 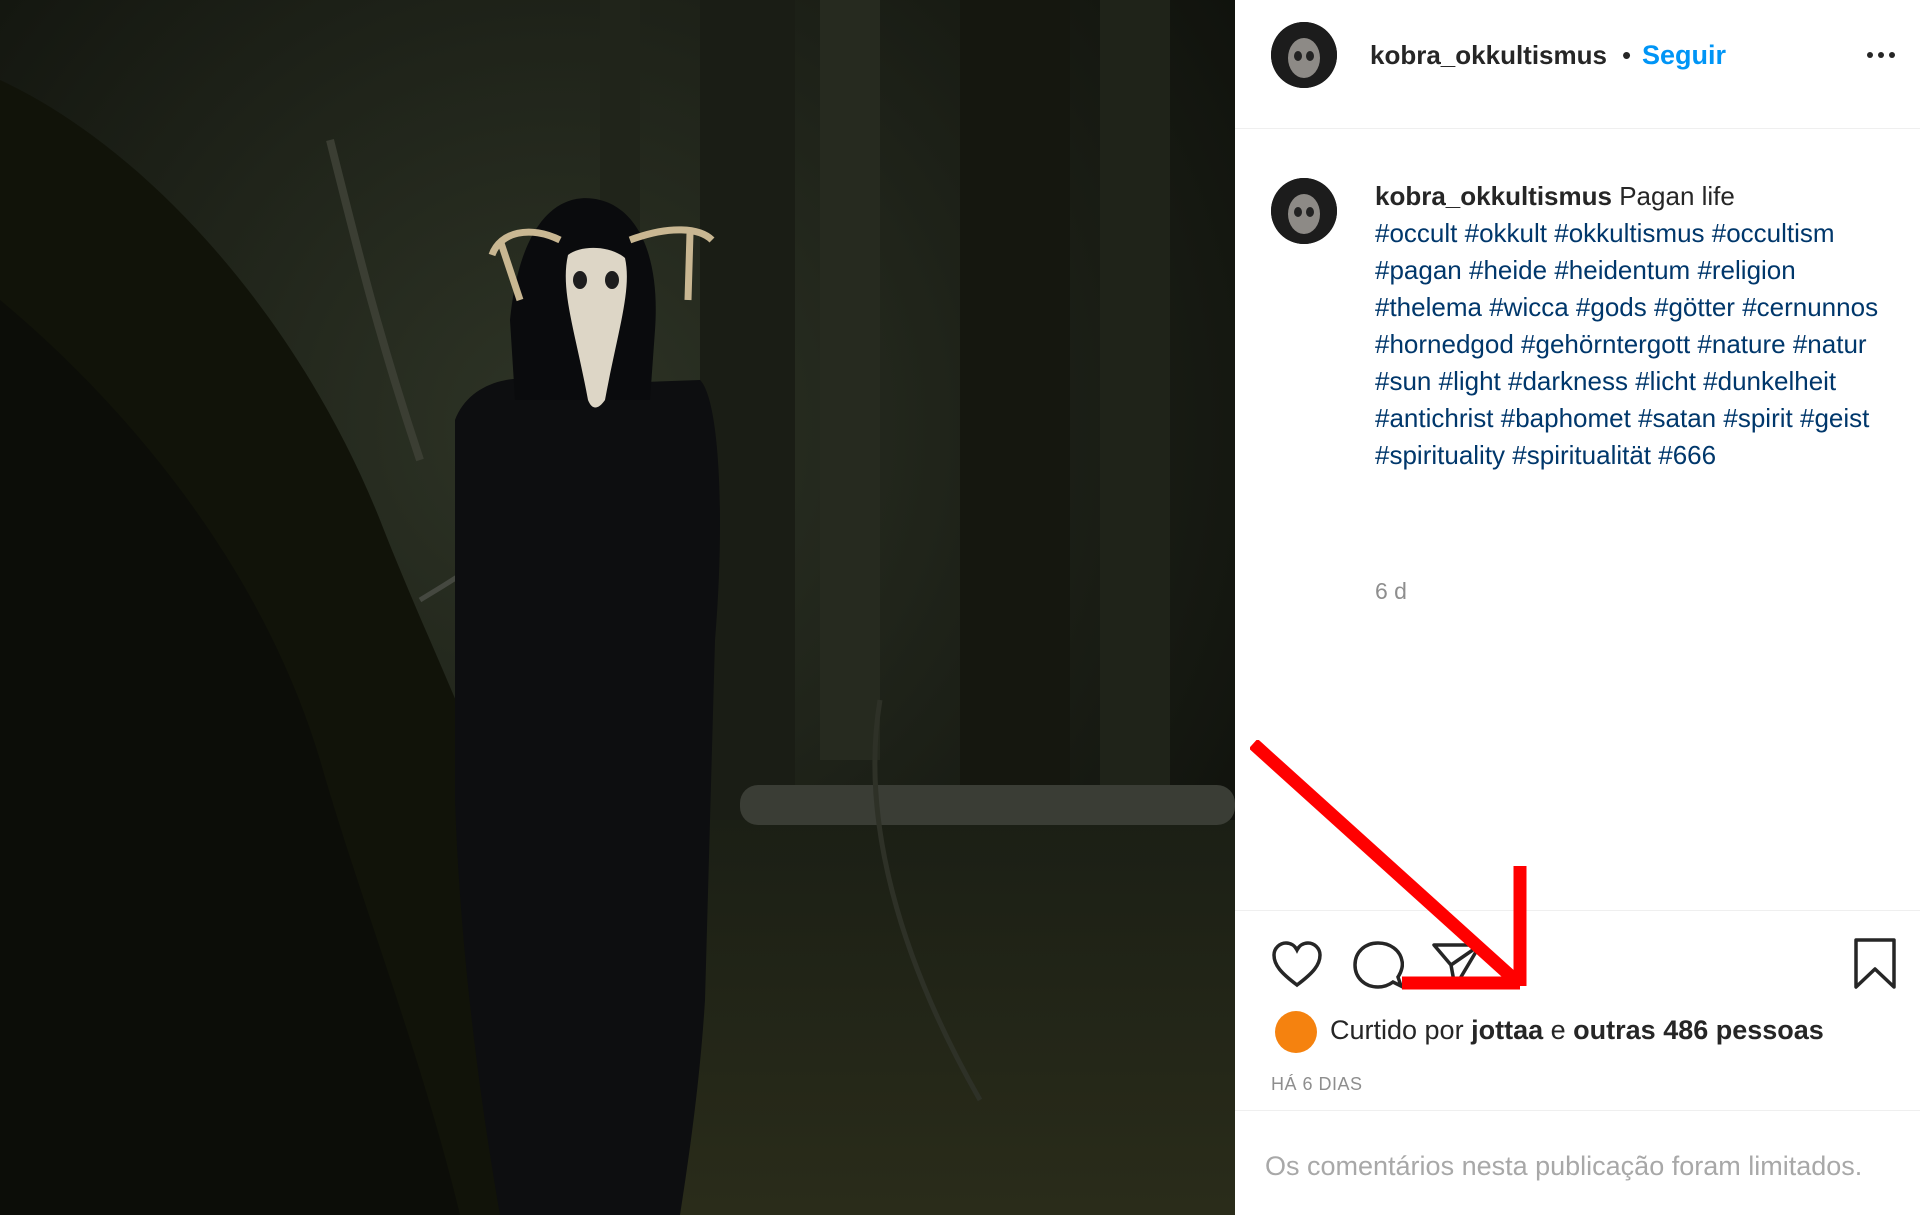 What do you see at coordinates (1834, 418) in the screenshot?
I see `hashtag-link: #geist` at bounding box center [1834, 418].